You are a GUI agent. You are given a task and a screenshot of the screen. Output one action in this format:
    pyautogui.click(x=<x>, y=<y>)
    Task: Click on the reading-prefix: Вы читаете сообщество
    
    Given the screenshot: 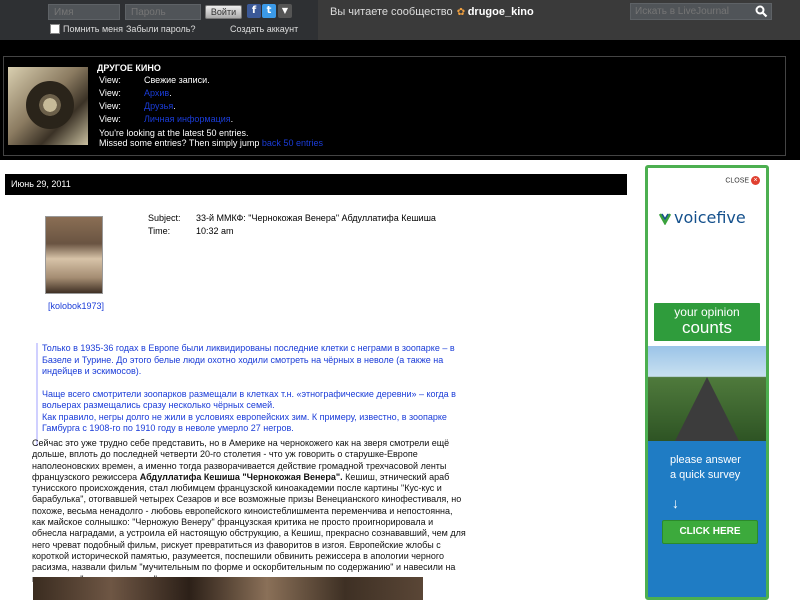 What is the action you would take?
    pyautogui.click(x=391, y=12)
    